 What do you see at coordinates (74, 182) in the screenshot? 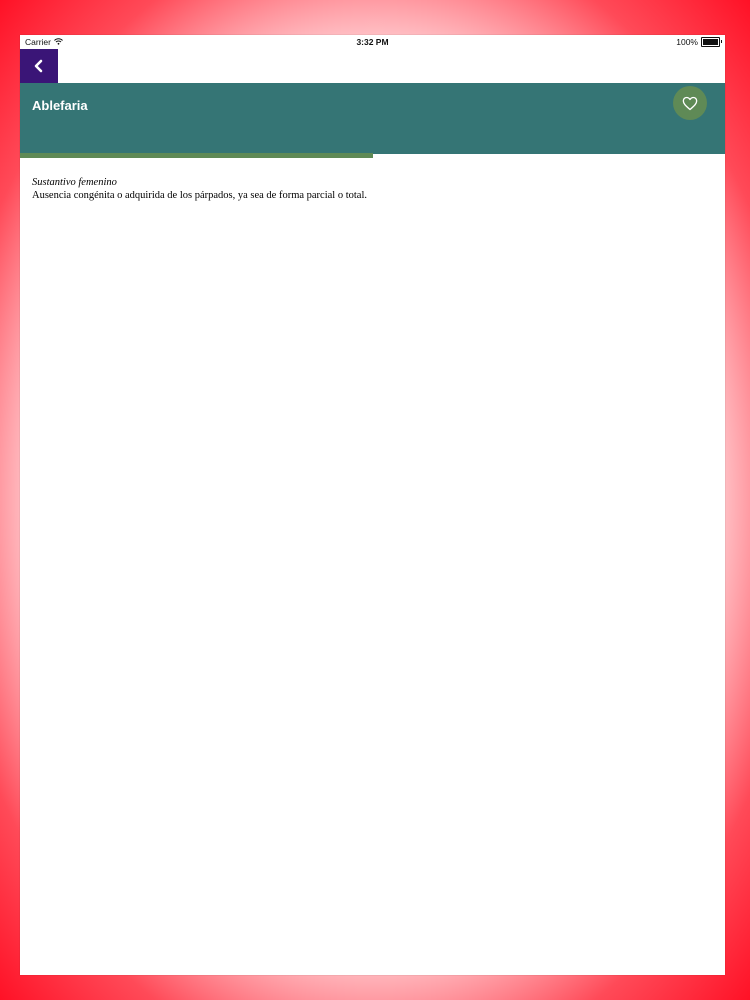
I see `word-category: Sustantivo femenino` at bounding box center [74, 182].